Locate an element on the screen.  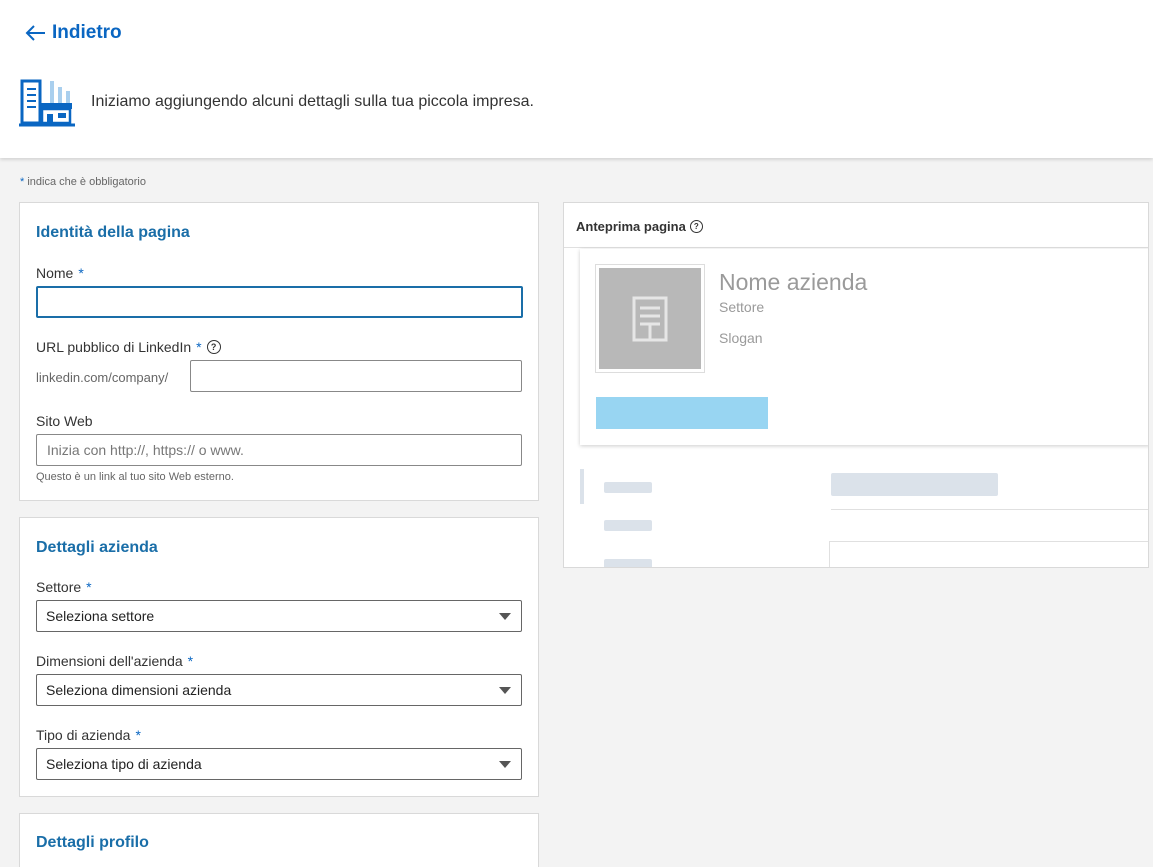
company-logo-placeholder is located at coordinates (650, 318).